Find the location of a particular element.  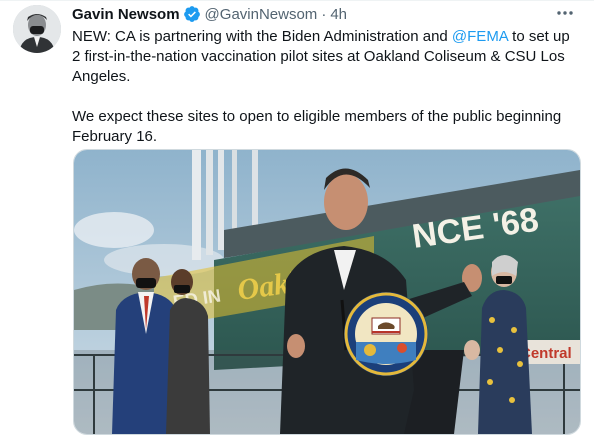

mention-link: @FEMA is located at coordinates (480, 36).